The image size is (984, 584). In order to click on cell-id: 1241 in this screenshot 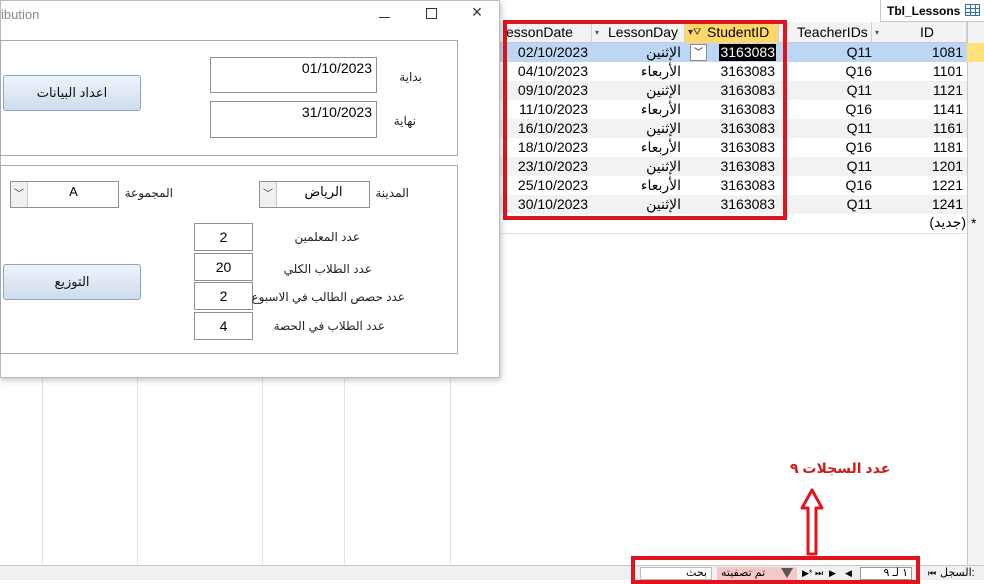, I will do `click(947, 204)`.